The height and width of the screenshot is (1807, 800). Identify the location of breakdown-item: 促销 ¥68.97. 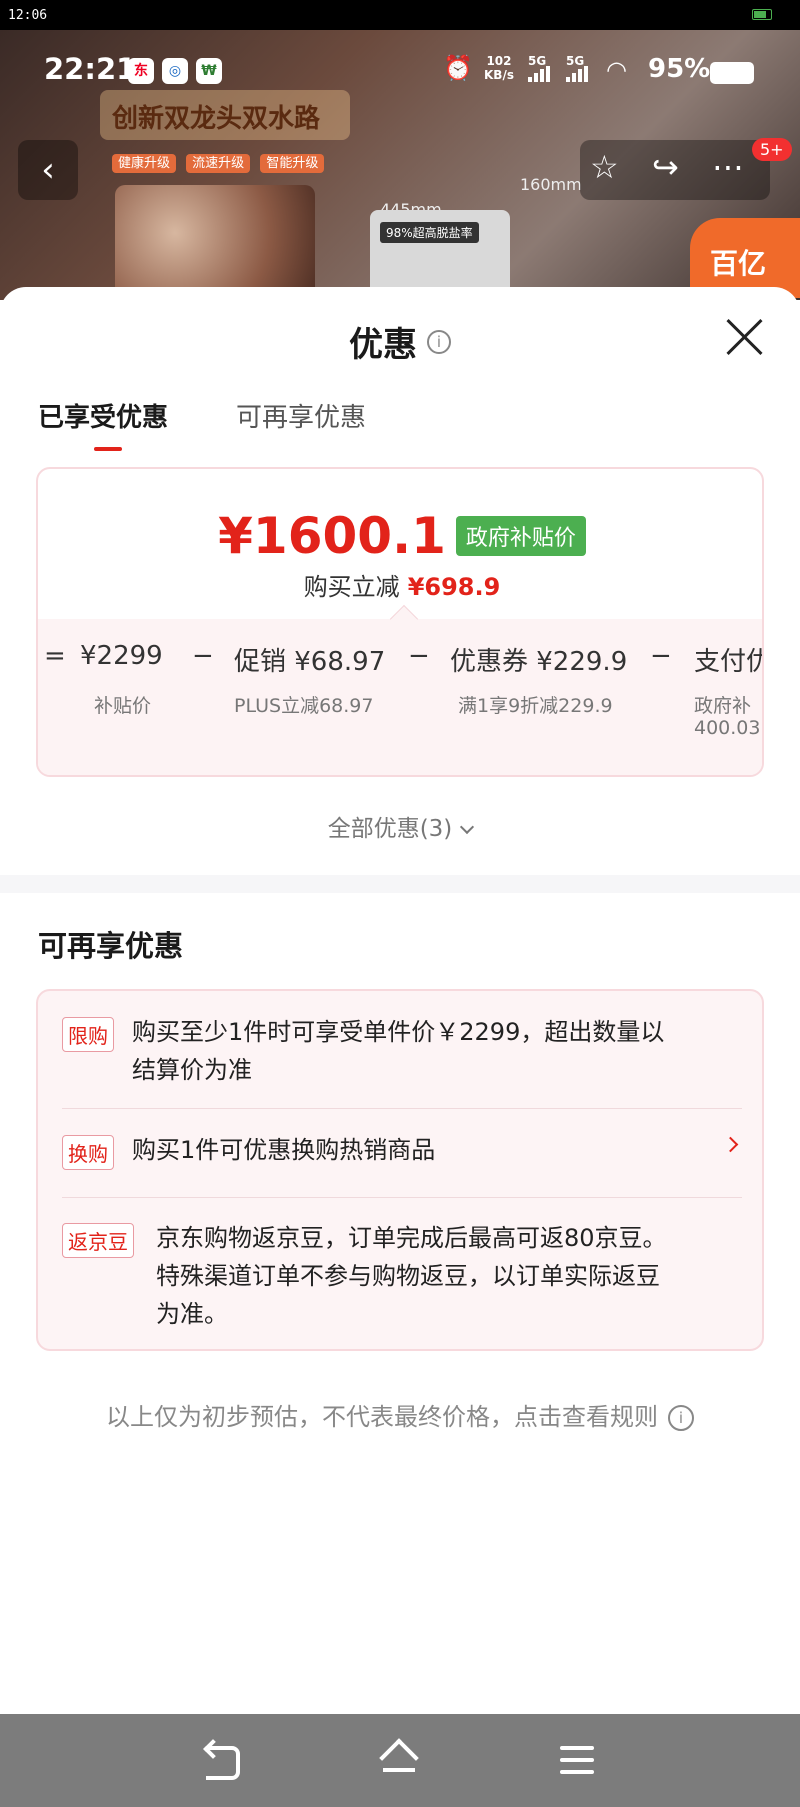
(310, 662).